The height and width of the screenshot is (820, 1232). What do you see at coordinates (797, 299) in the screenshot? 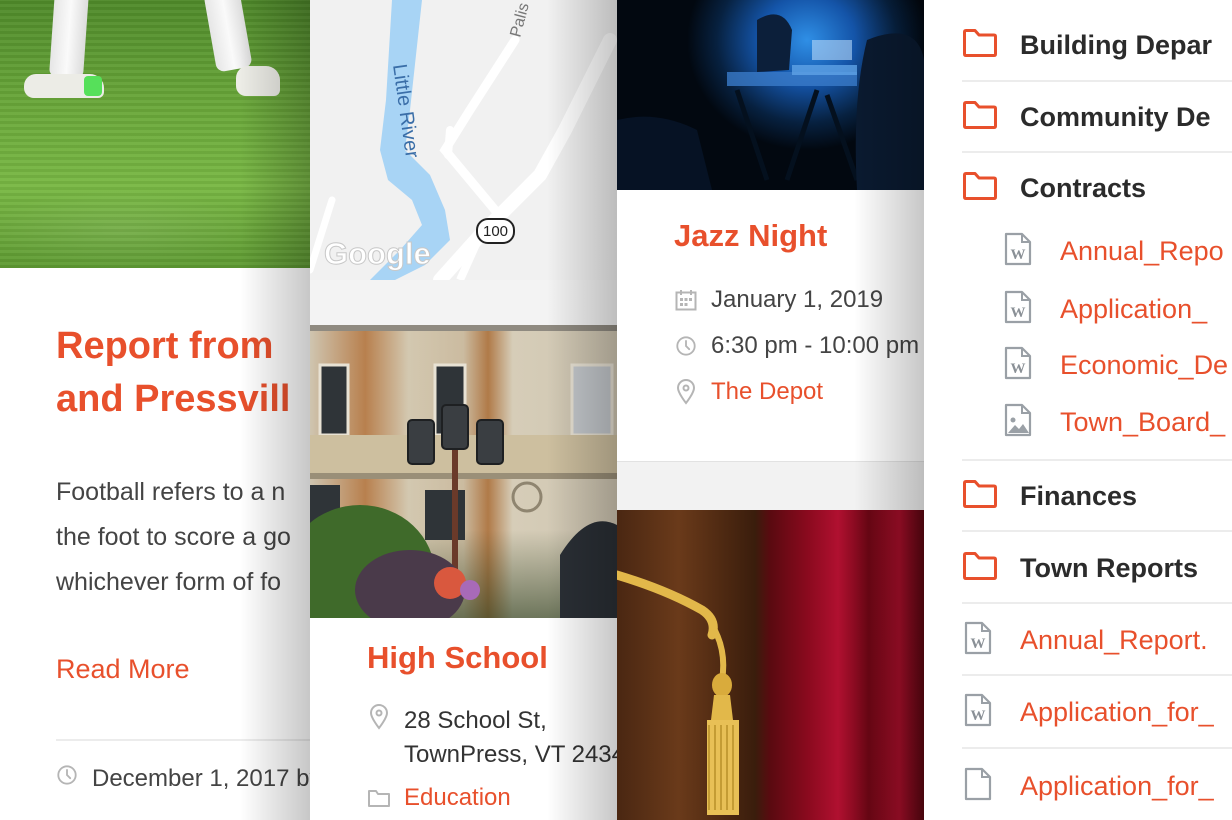
I see `event-date: January 1, 2019` at bounding box center [797, 299].